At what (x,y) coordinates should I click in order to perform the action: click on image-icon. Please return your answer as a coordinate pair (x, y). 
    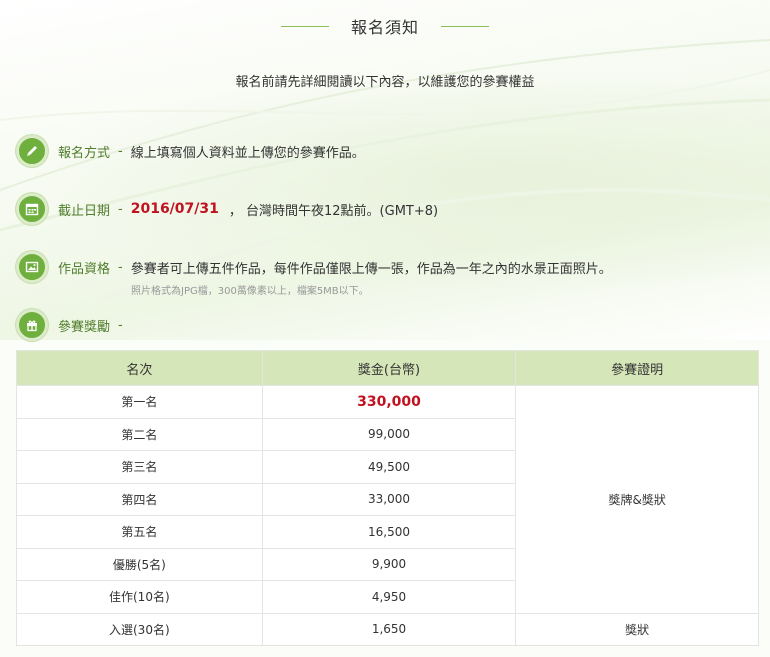
    Looking at the image, I should click on (32, 267).